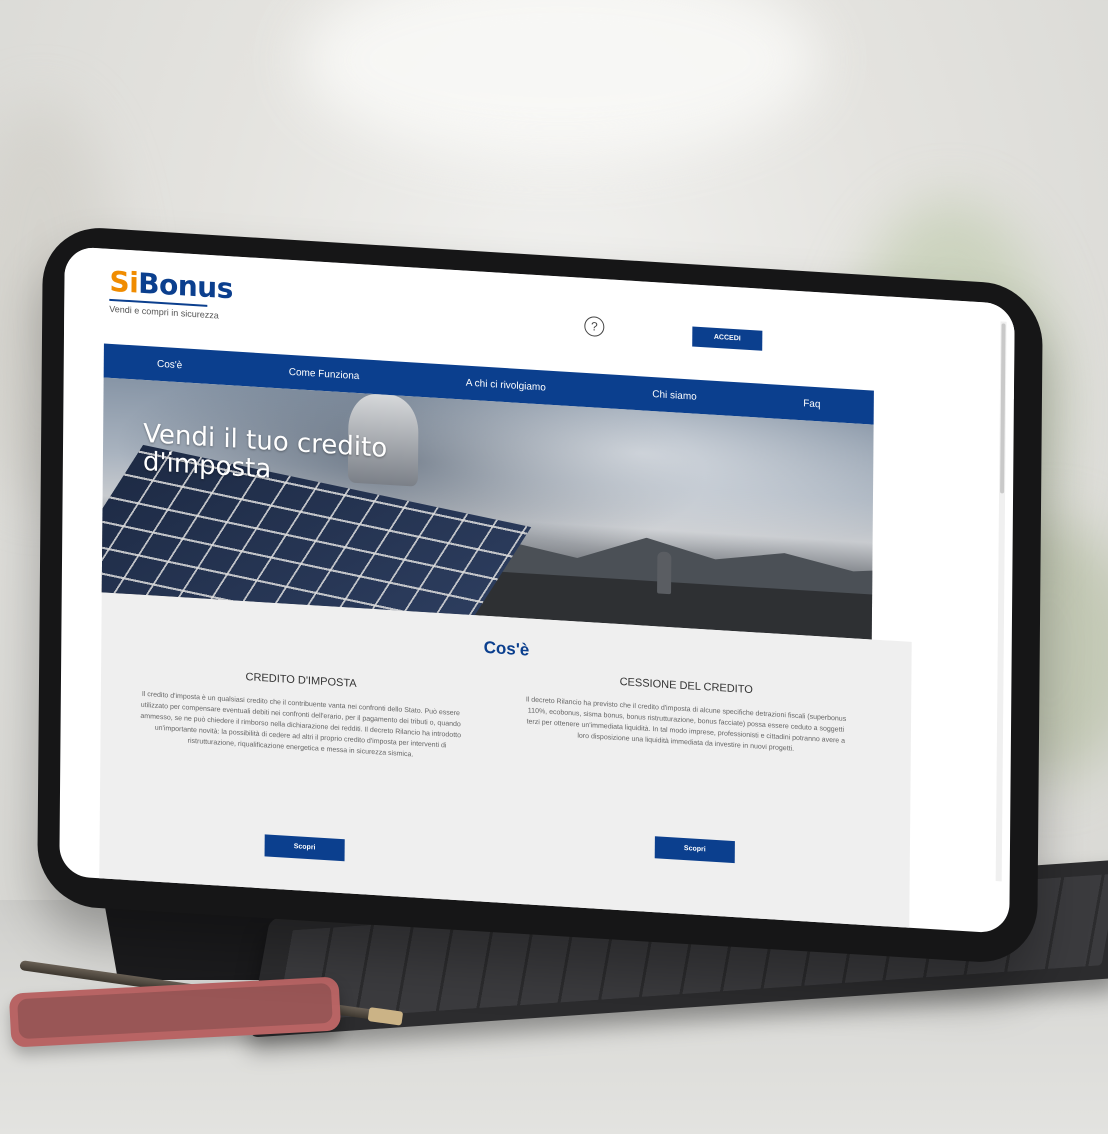 The image size is (1108, 1134). What do you see at coordinates (674, 396) in the screenshot?
I see `nav-item-chi-siamo: Chi siamo` at bounding box center [674, 396].